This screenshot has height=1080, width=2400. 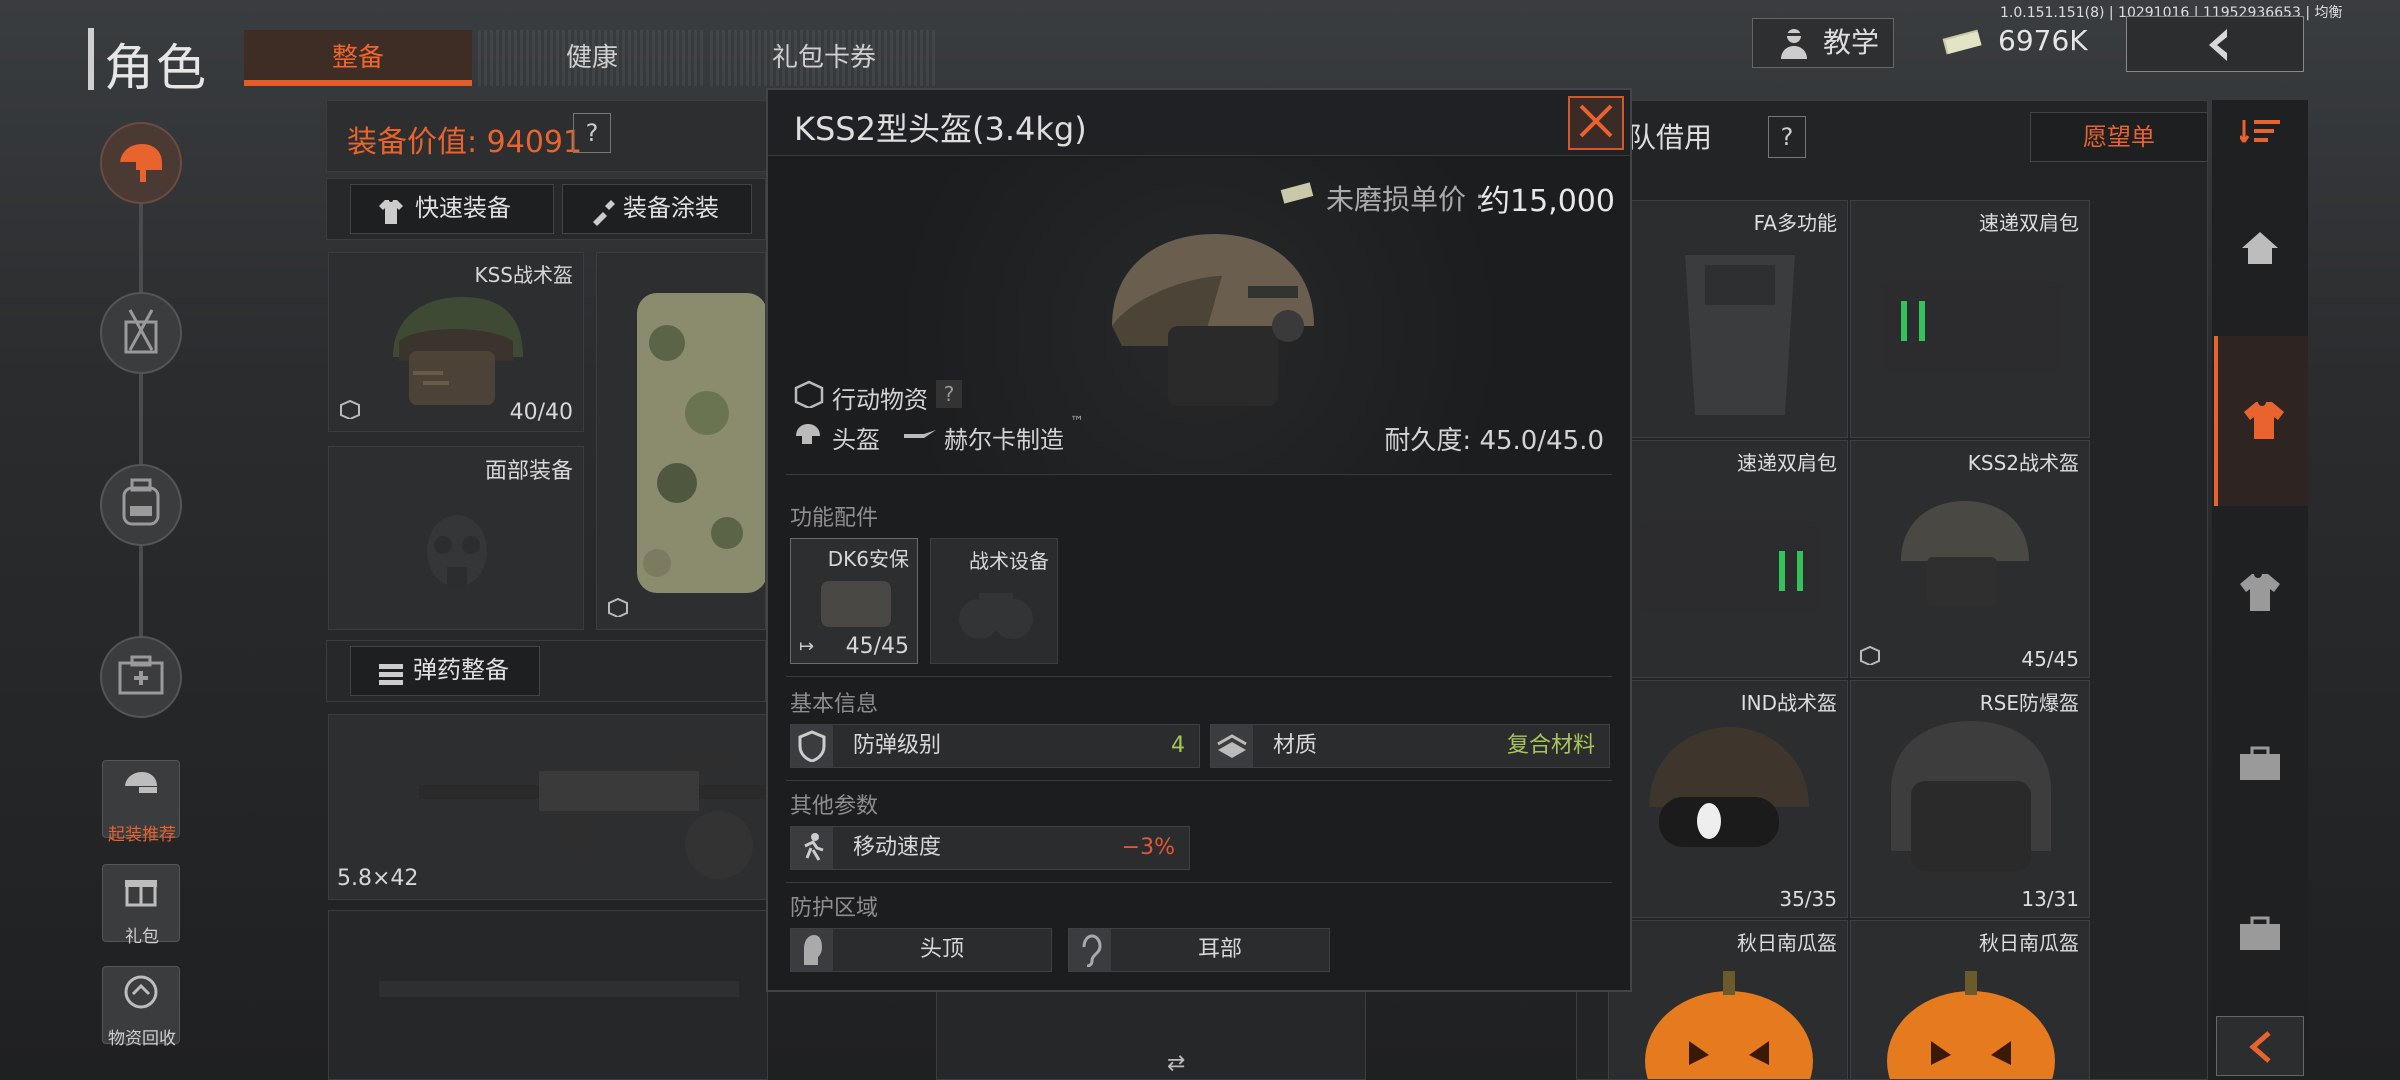 What do you see at coordinates (378, 878) in the screenshot?
I see `weapon-caliber: 5.8×42` at bounding box center [378, 878].